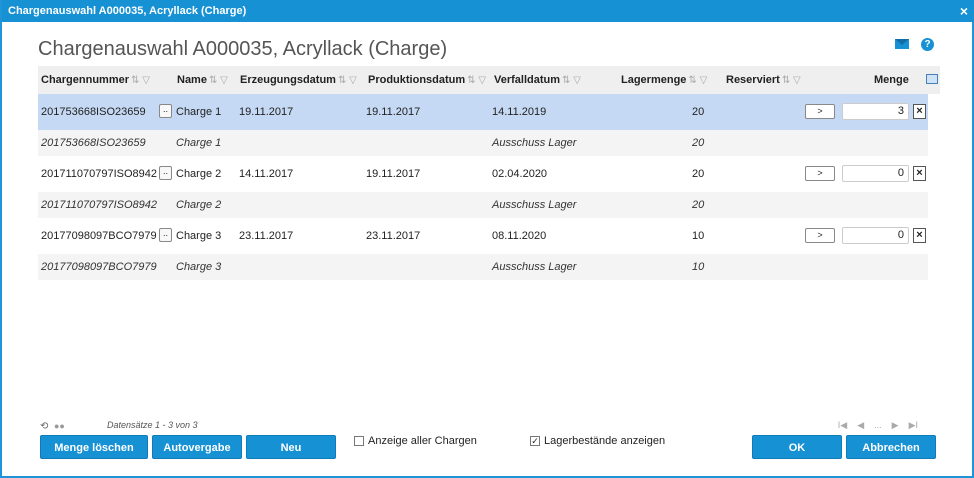 The image size is (974, 478). Describe the element at coordinates (519, 112) in the screenshot. I see `cell-verfalldatum: 14.11.2019` at that location.